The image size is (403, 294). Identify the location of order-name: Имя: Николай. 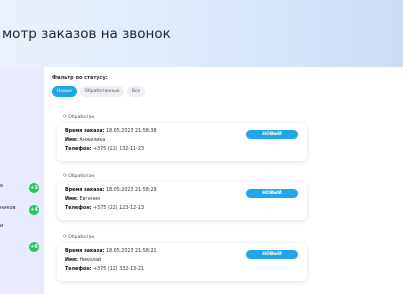
(83, 260).